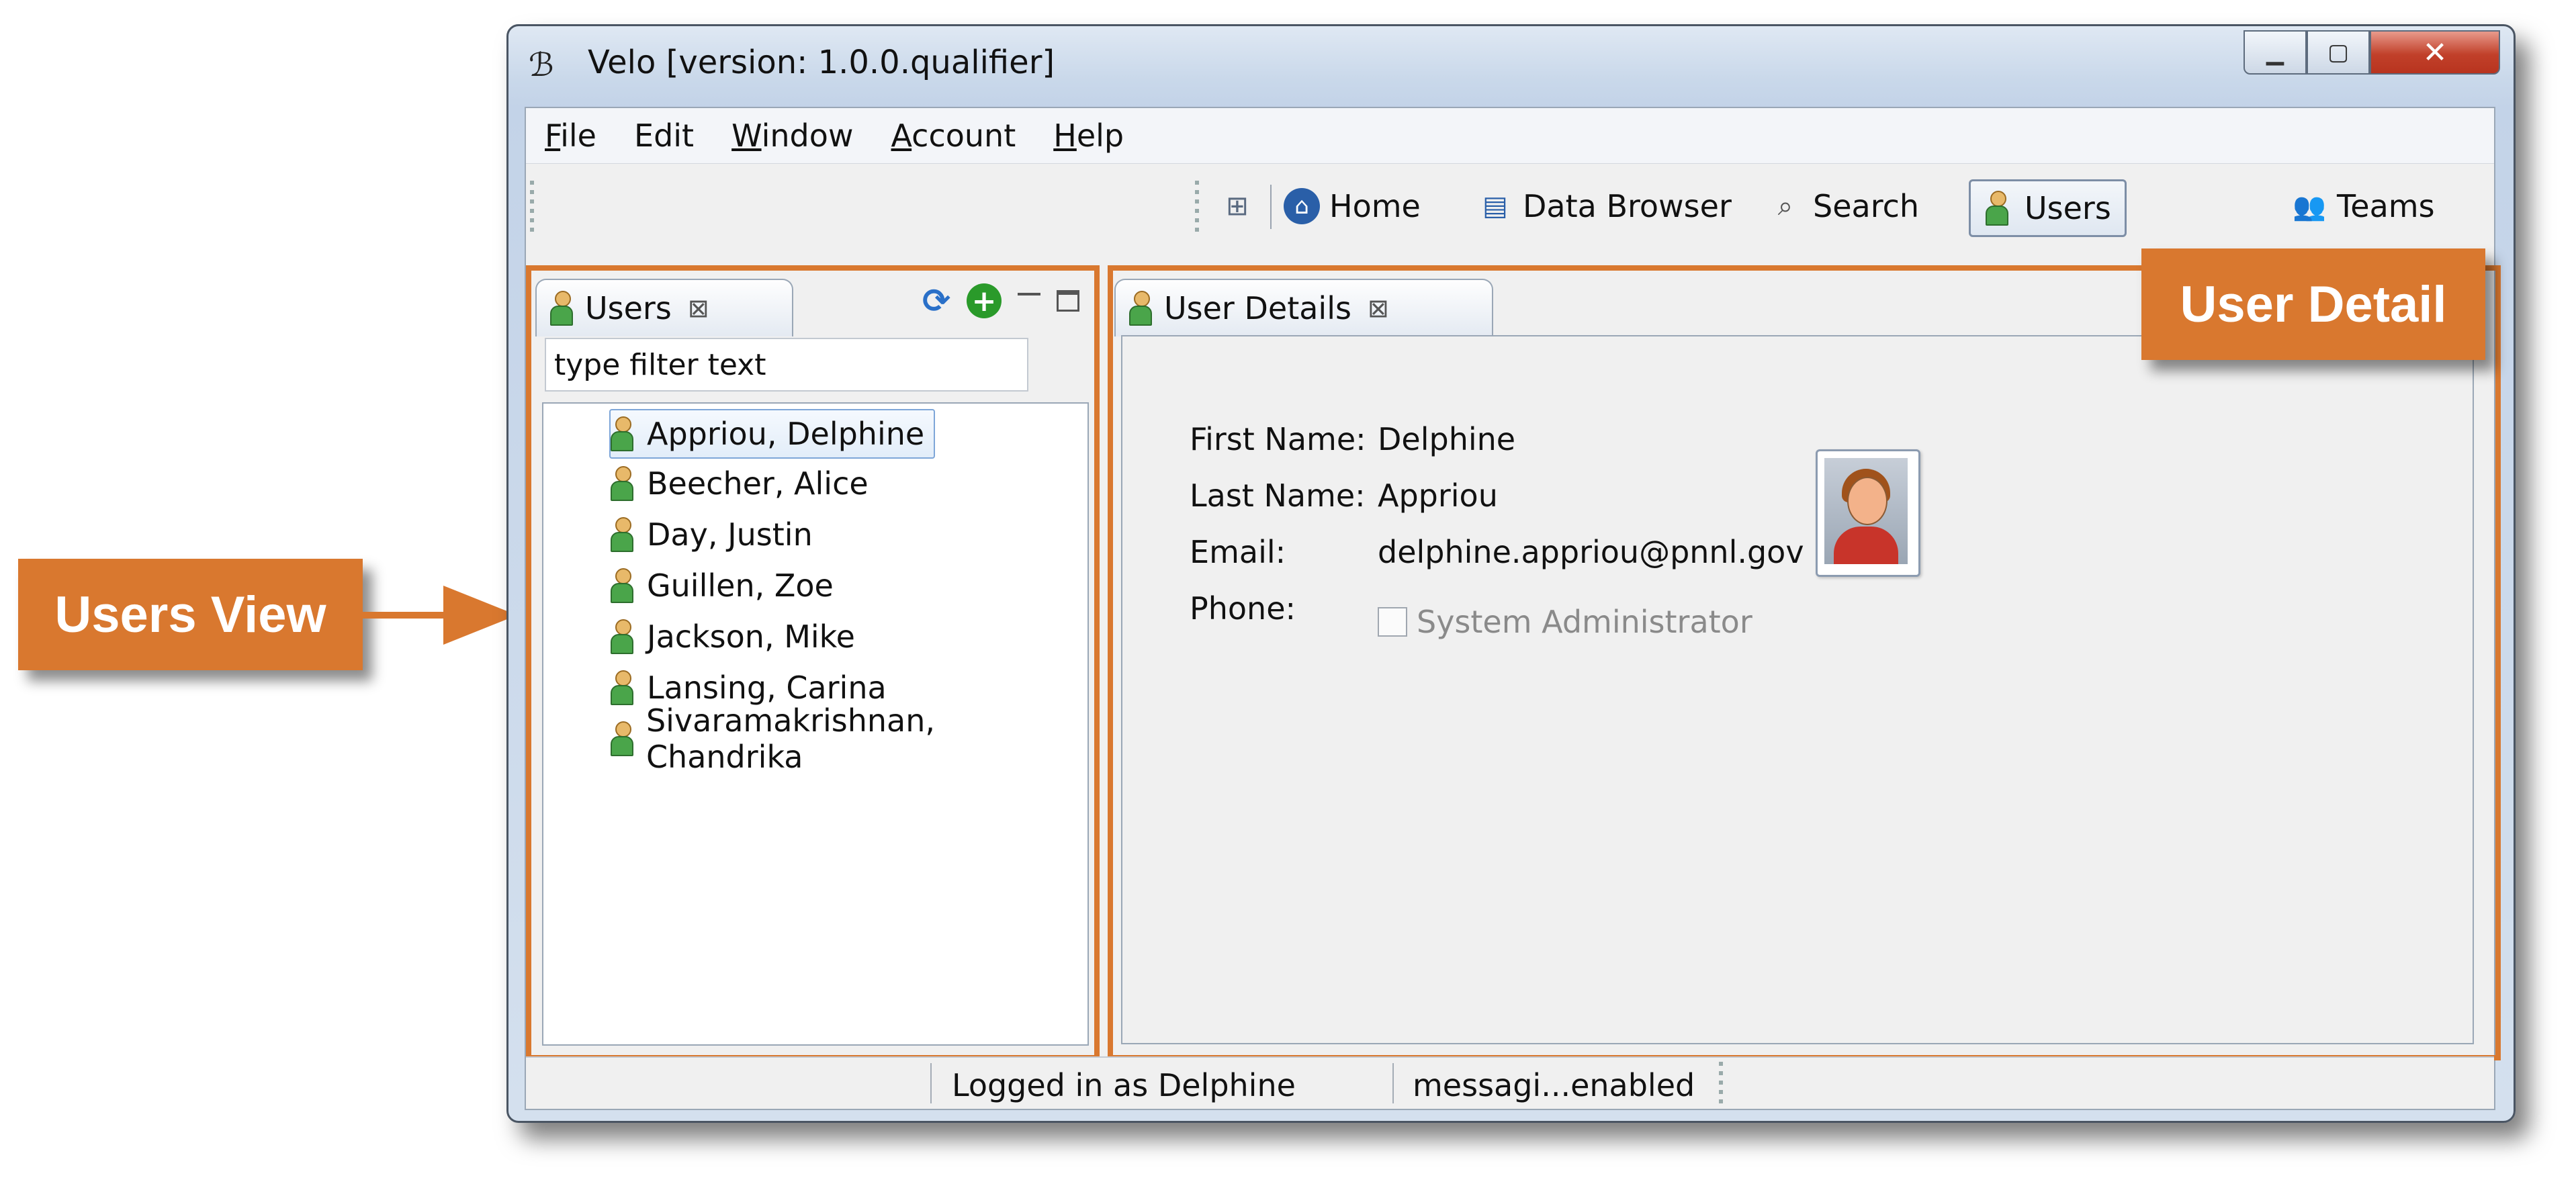 The height and width of the screenshot is (1184, 2576). I want to click on menu-account: Account, so click(953, 136).